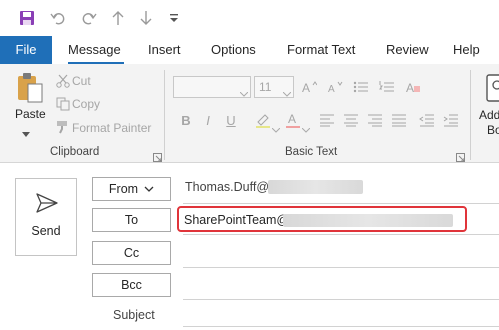  I want to click on clear-formatting-icon: A, so click(413, 87).